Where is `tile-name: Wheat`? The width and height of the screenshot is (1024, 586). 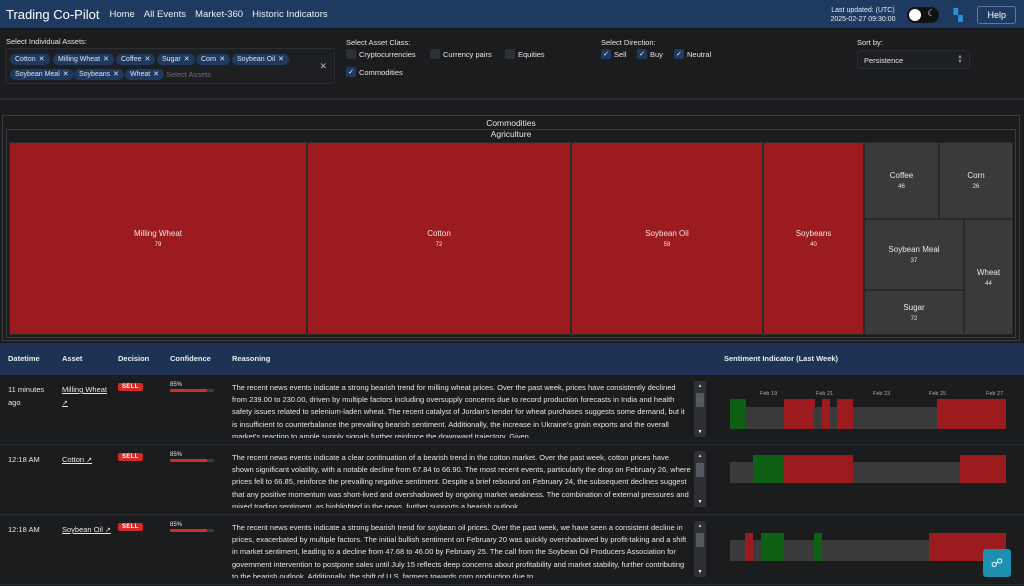
tile-name: Wheat is located at coordinates (988, 272).